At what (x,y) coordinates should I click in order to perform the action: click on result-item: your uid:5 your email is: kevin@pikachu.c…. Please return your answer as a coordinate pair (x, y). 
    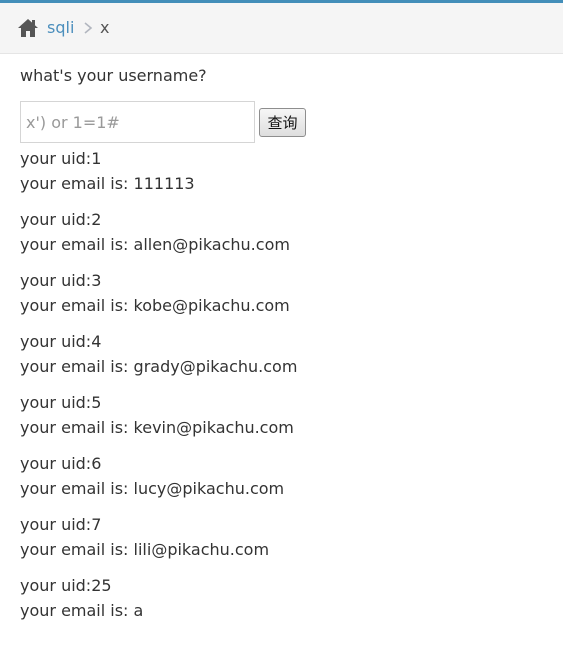
    Looking at the image, I should click on (285, 415).